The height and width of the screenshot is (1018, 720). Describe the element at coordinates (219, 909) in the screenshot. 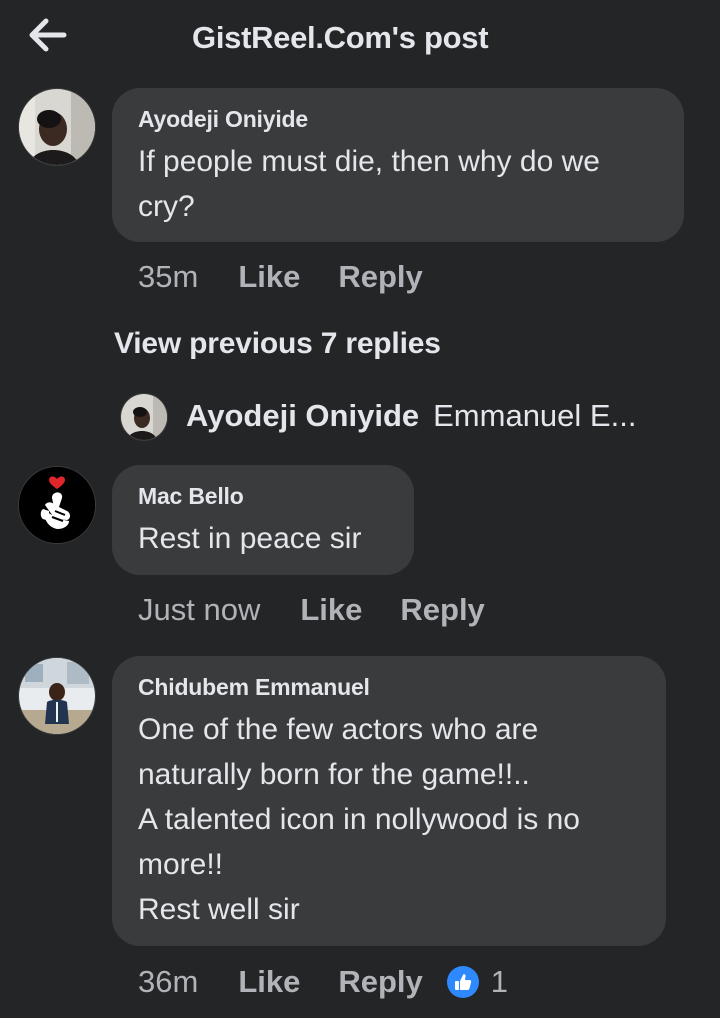

I see `comment-text-line: Rest well sir` at that location.